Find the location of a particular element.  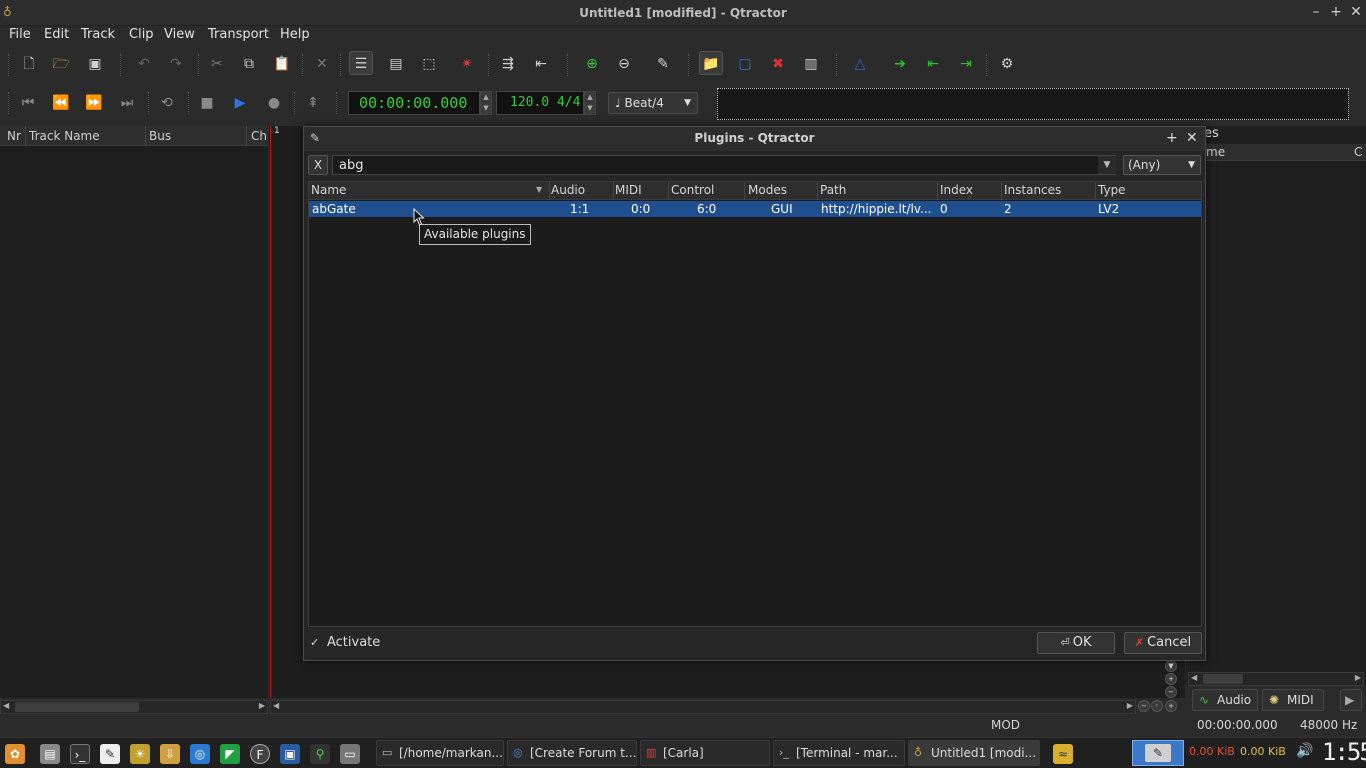

downloader-icon: ⇩ is located at coordinates (170, 754).